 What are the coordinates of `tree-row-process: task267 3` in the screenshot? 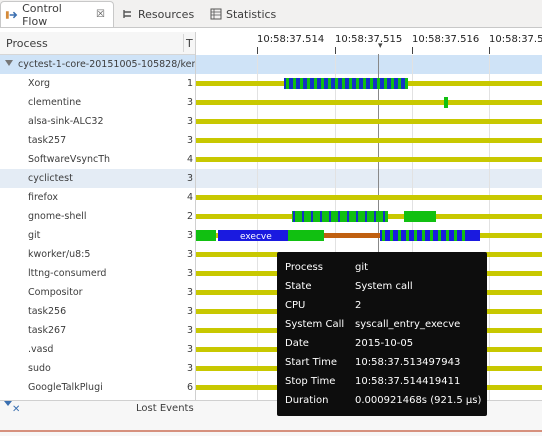 It's located at (97, 330).